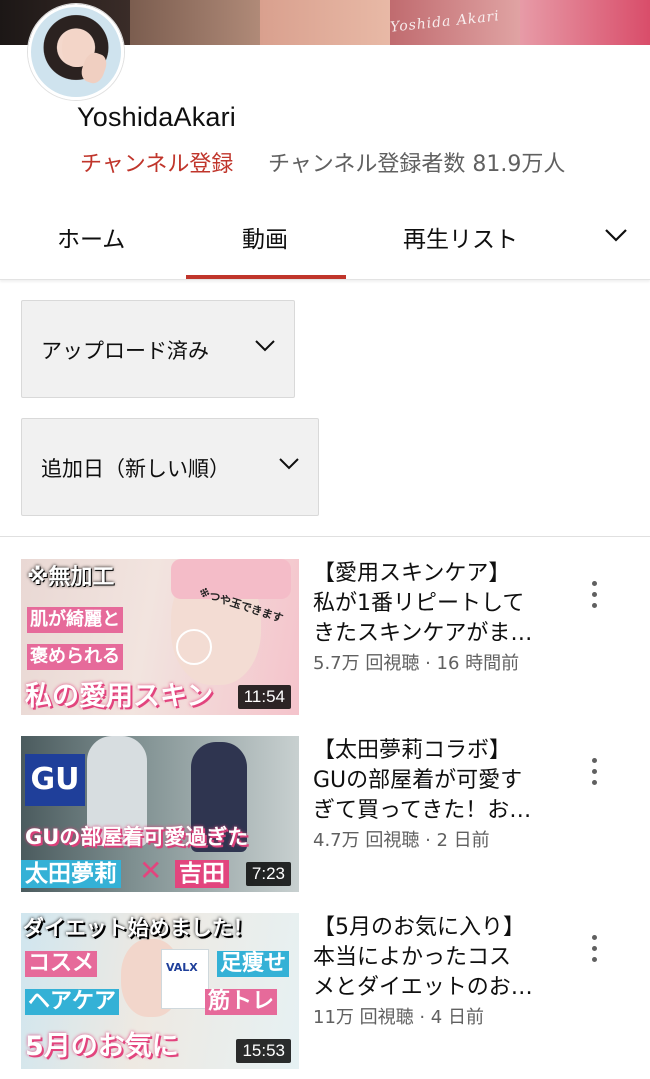 The height and width of the screenshot is (1079, 650). Describe the element at coordinates (325, 536) in the screenshot. I see `section-divider` at that location.